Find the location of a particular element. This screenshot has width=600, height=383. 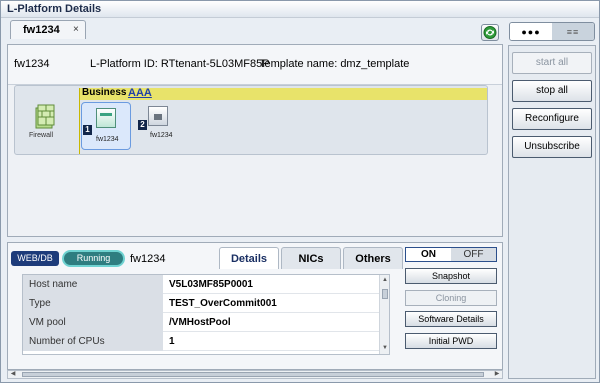

unsubscribe-button: Unsubscribe is located at coordinates (552, 147).